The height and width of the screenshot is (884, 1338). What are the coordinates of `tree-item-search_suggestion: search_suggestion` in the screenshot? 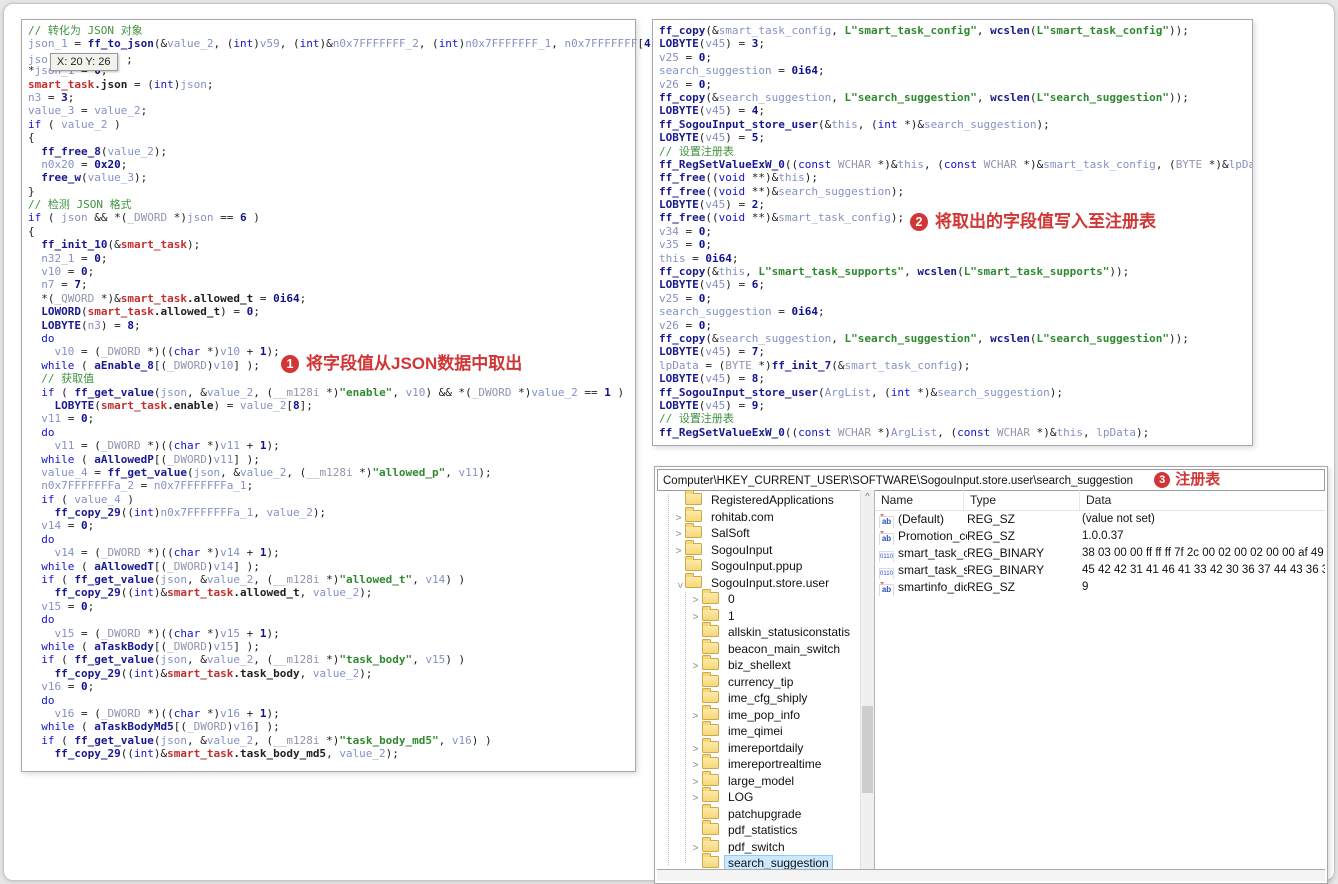 It's located at (758, 861).